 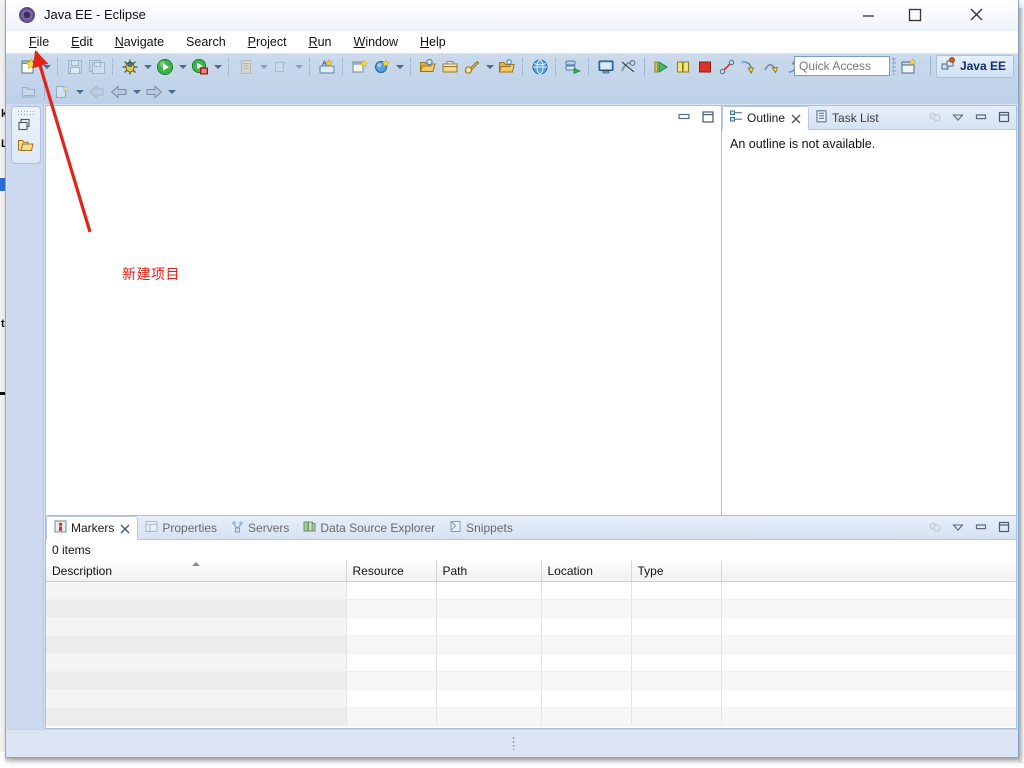 I want to click on column-header-location: Location, so click(x=586, y=571).